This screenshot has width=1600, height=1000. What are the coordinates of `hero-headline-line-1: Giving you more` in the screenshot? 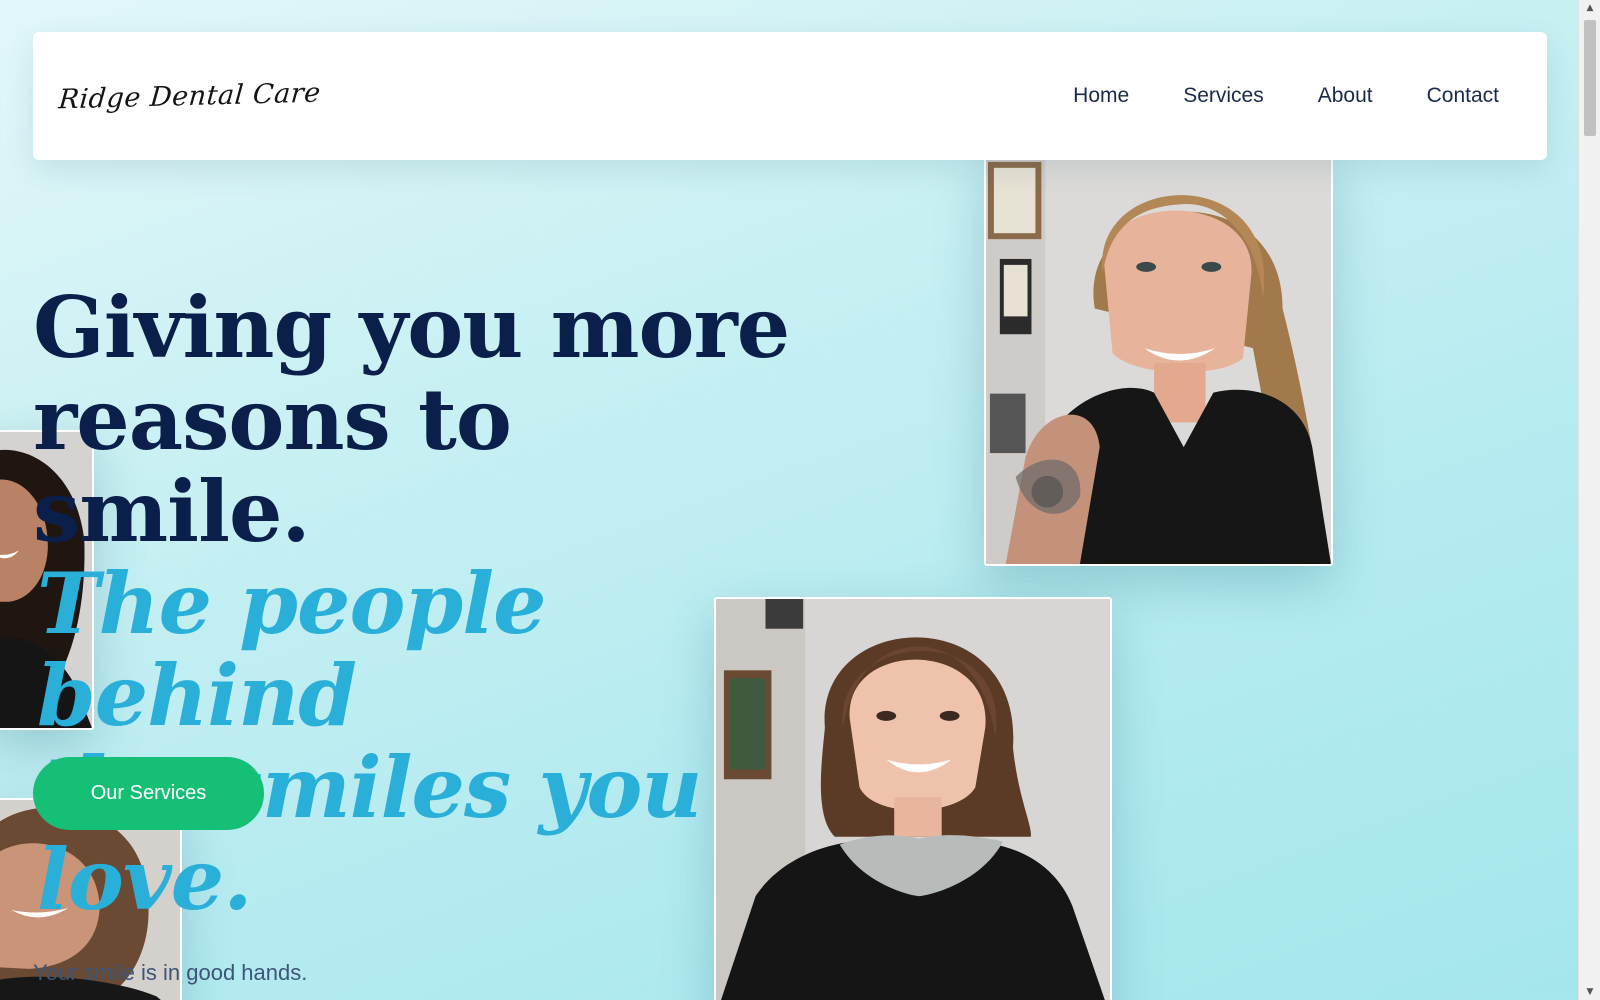 It's located at (411, 327).